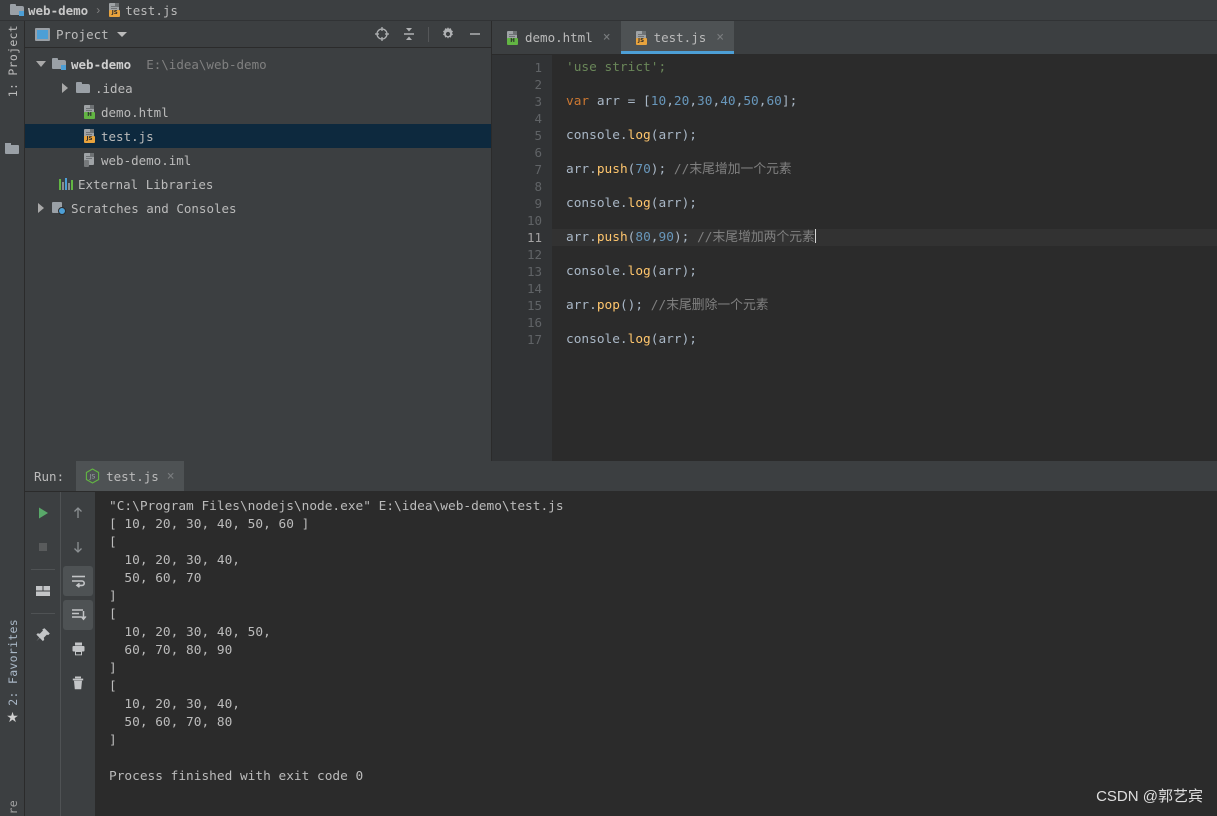 The height and width of the screenshot is (816, 1217). I want to click on sidebar-tab-structure: re, so click(12, 807).